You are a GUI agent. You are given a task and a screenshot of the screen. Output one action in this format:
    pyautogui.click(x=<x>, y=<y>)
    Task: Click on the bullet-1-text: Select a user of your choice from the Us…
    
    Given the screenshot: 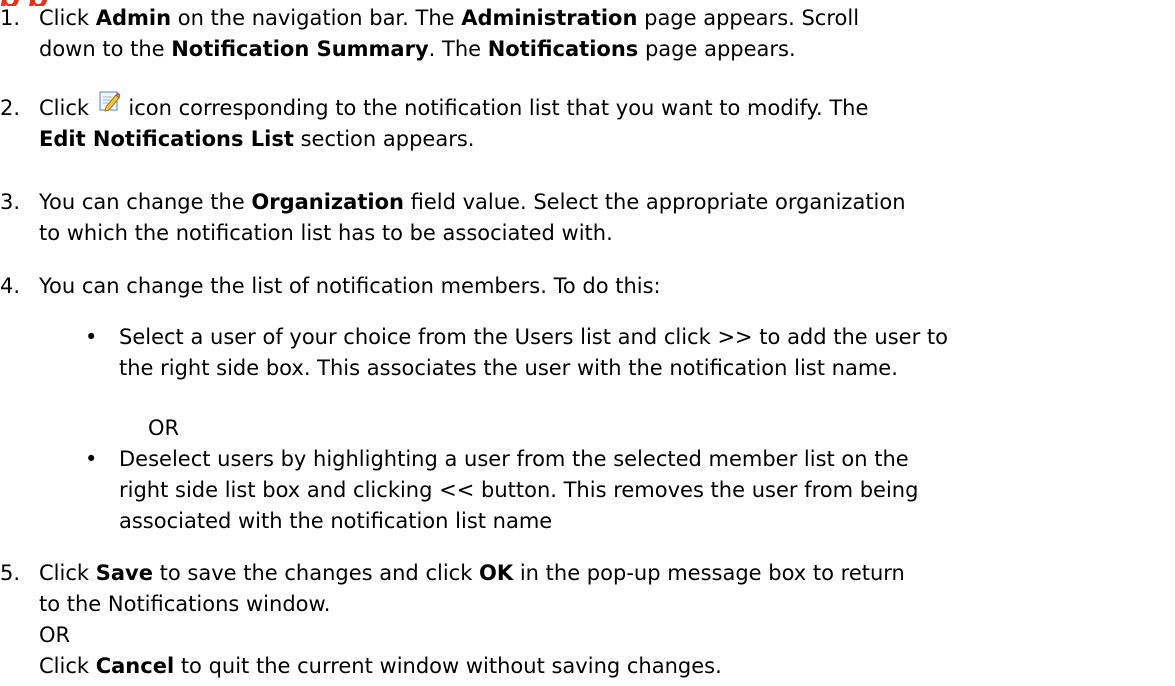 What is the action you would take?
    pyautogui.click(x=533, y=352)
    